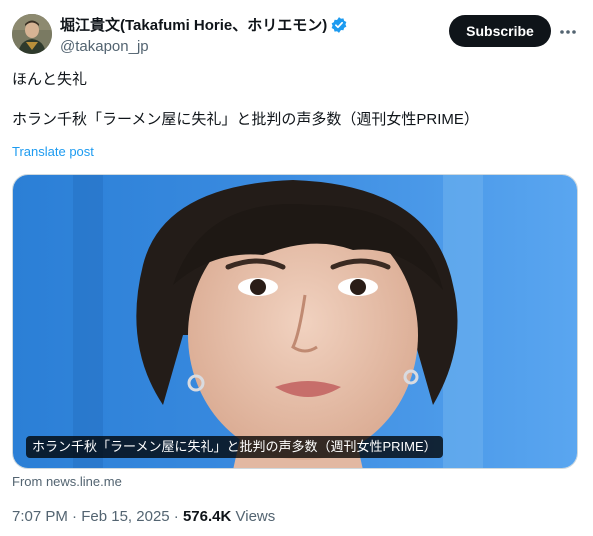  I want to click on post-date: Feb 15, 2025, so click(125, 516).